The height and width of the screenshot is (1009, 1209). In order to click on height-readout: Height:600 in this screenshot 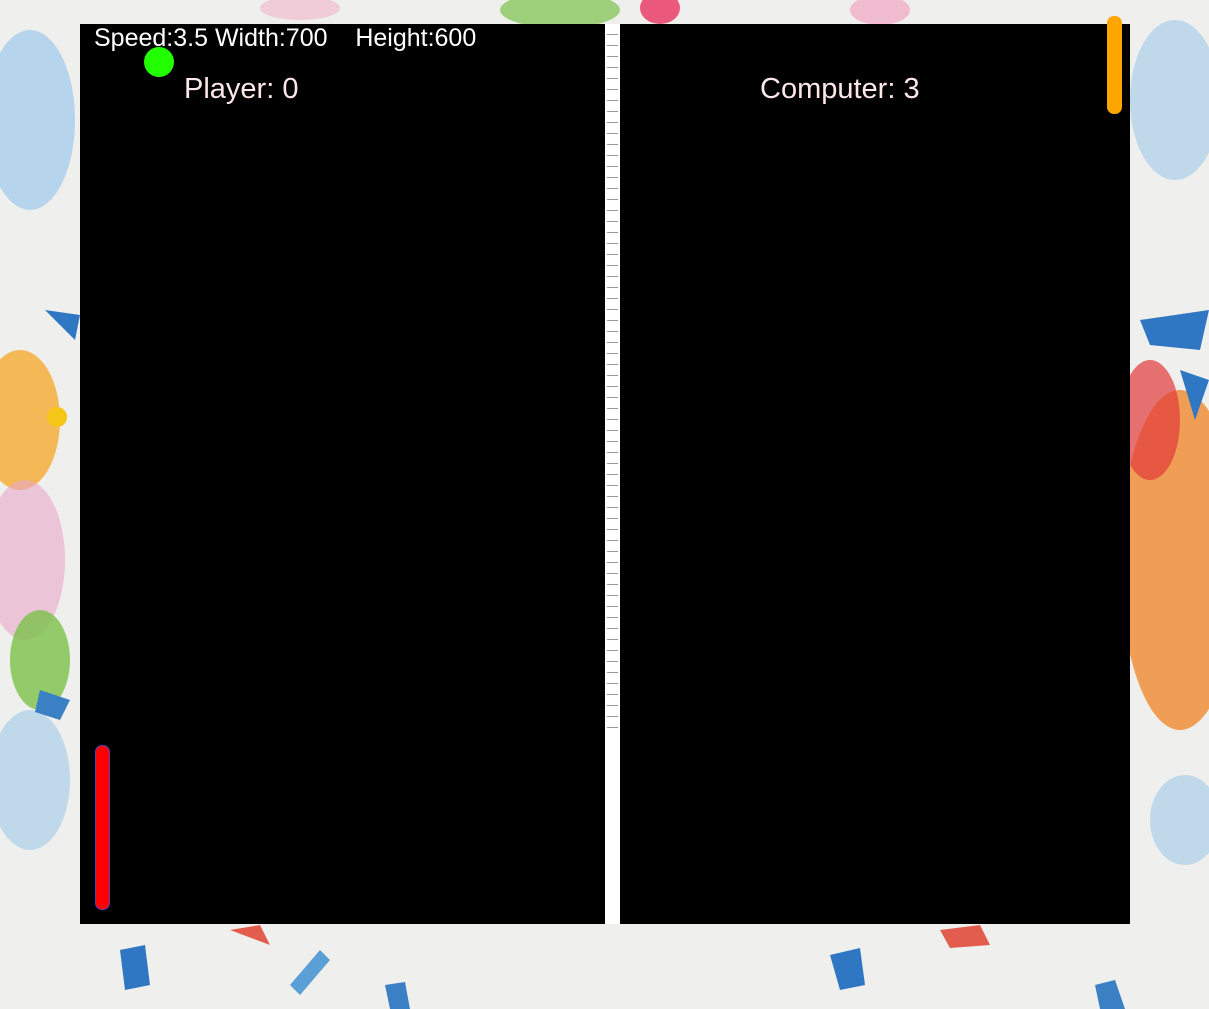, I will do `click(416, 38)`.